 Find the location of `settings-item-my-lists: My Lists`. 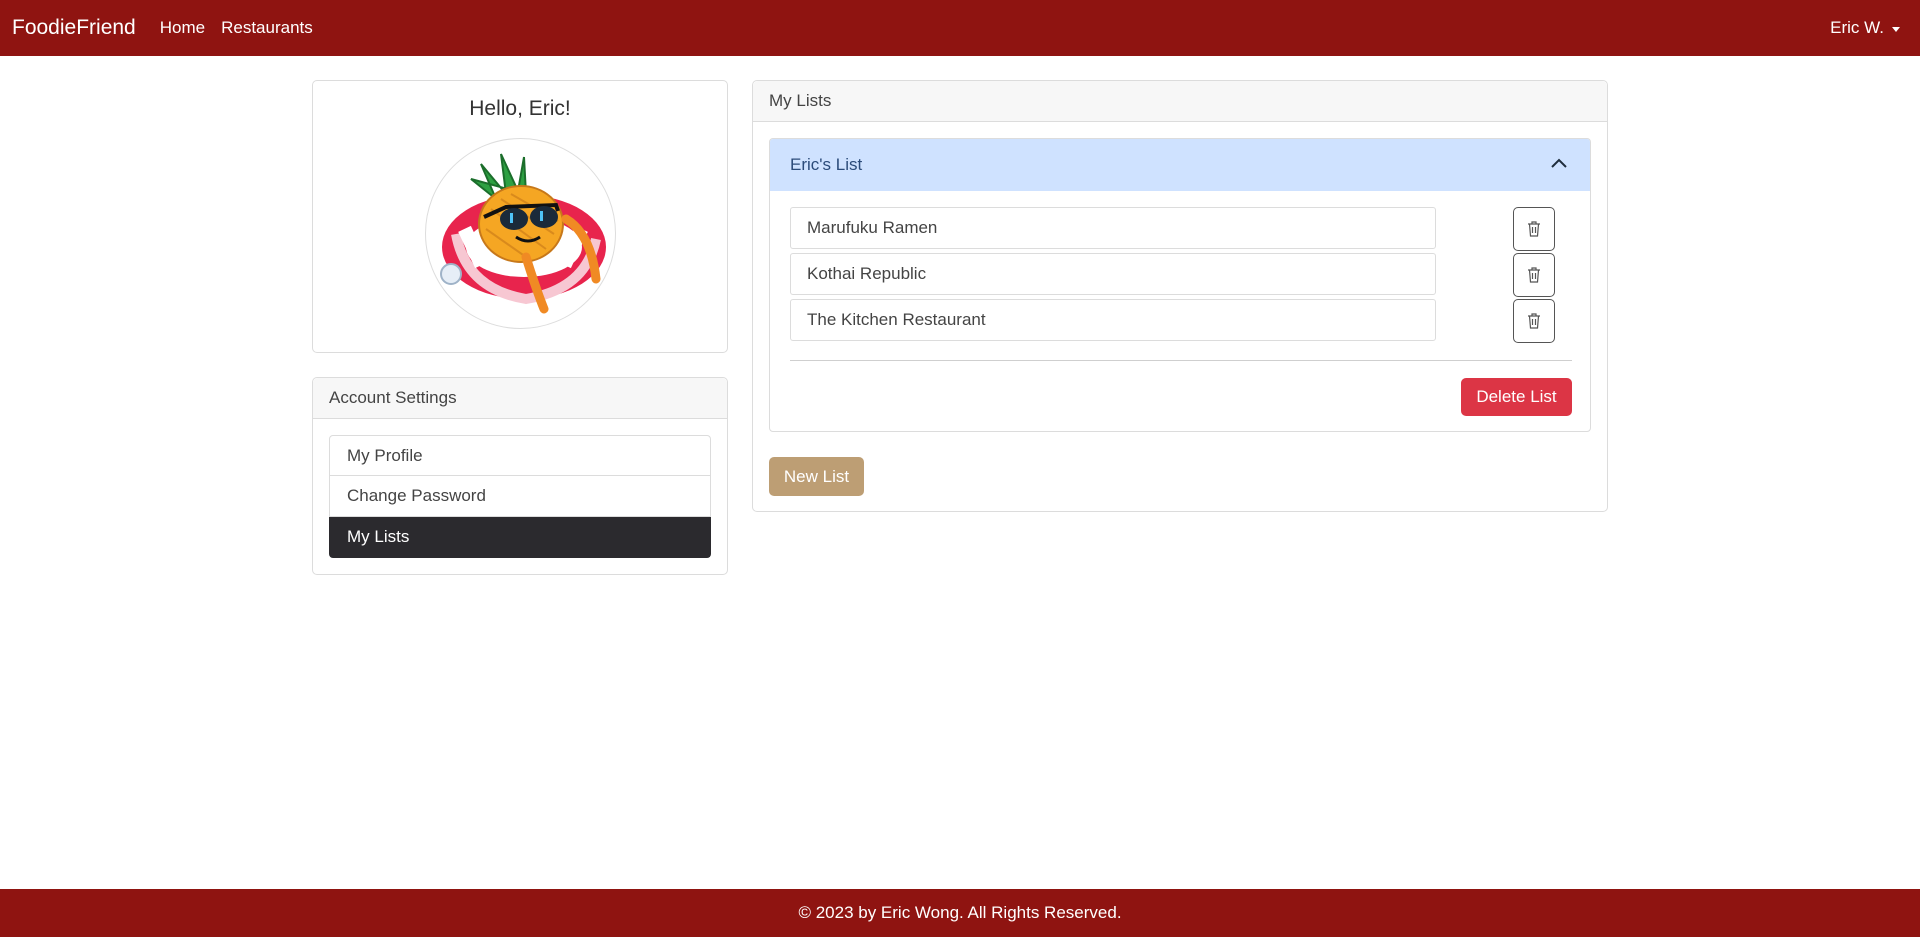

settings-item-my-lists: My Lists is located at coordinates (520, 537).